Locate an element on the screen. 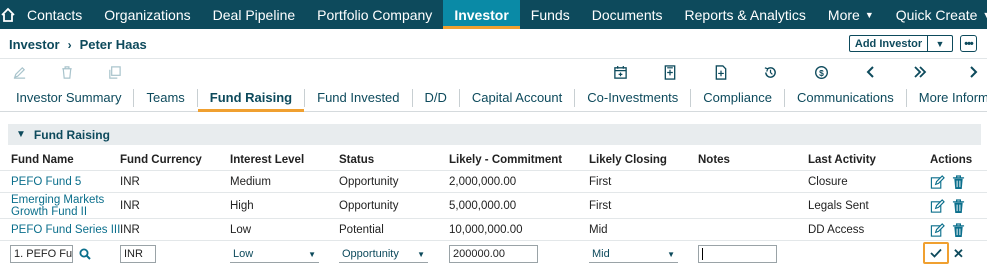 This screenshot has height=273, width=987. interest-level: Medium is located at coordinates (250, 181).